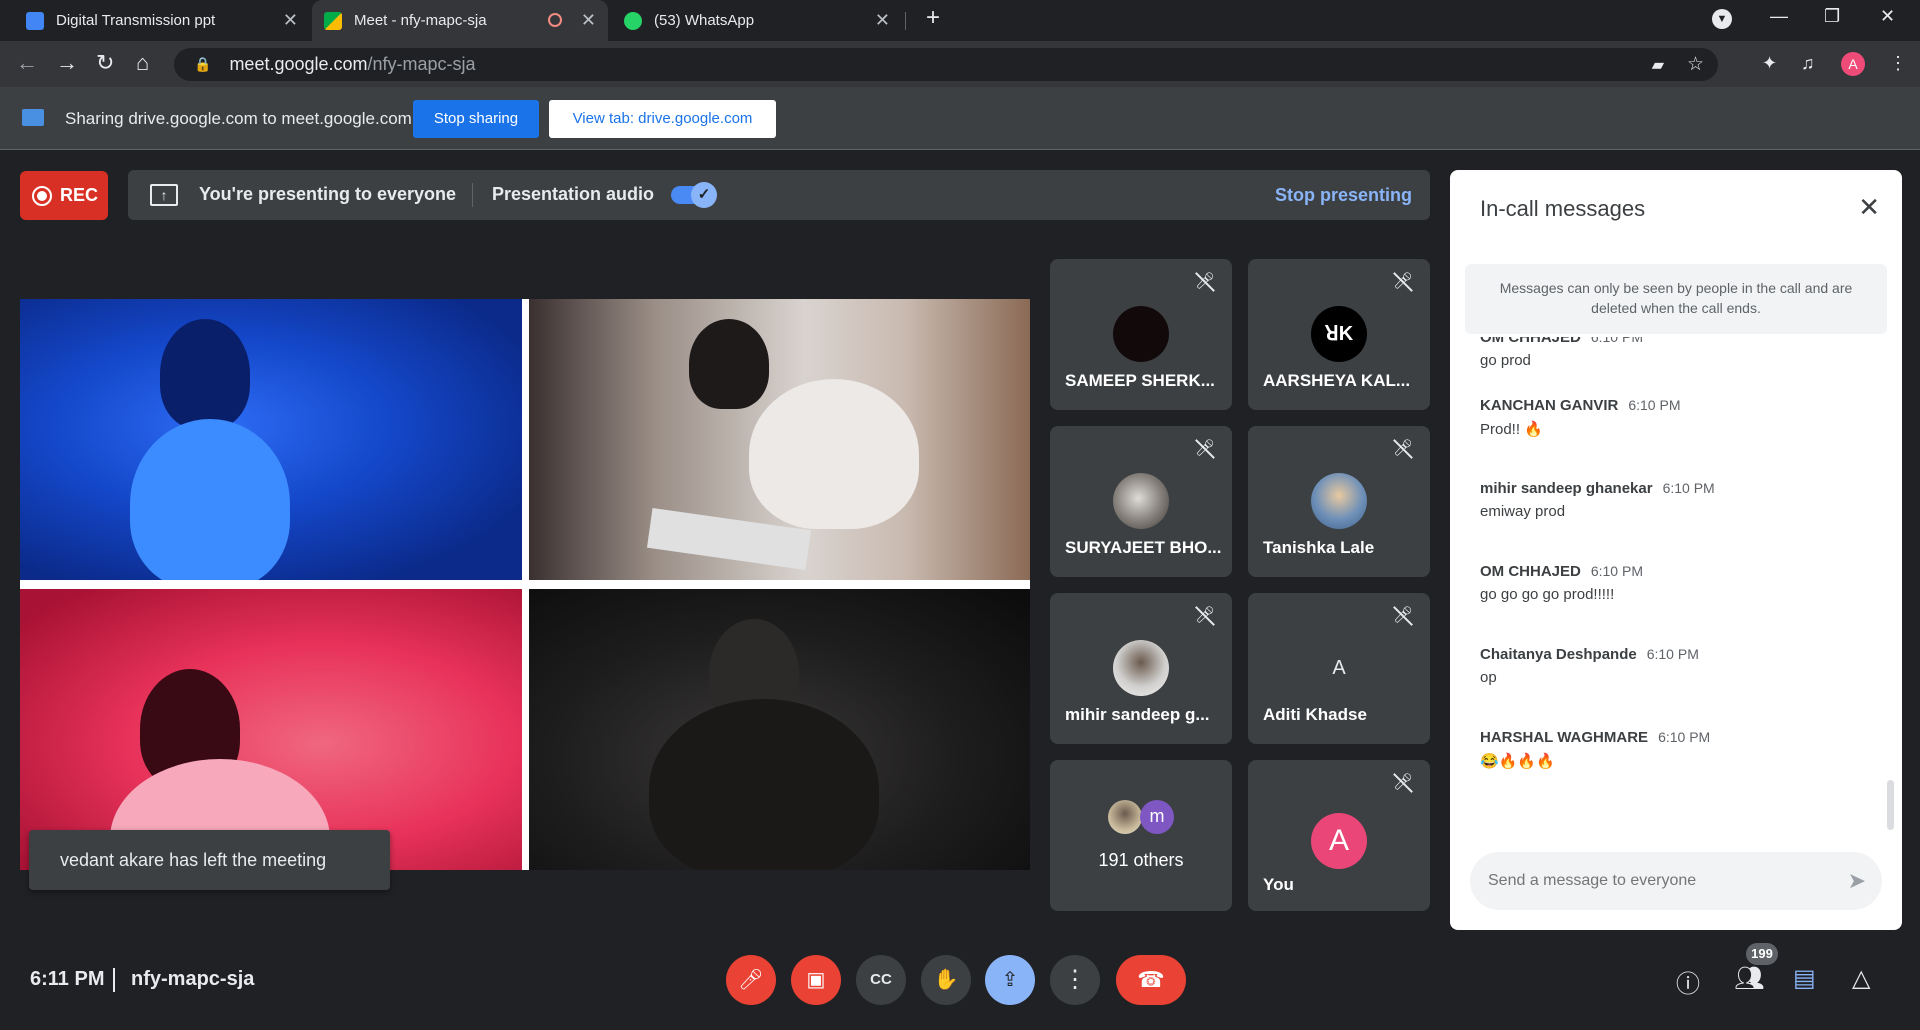  Describe the element at coordinates (1869, 207) in the screenshot. I see `close-icon: ✕` at that location.